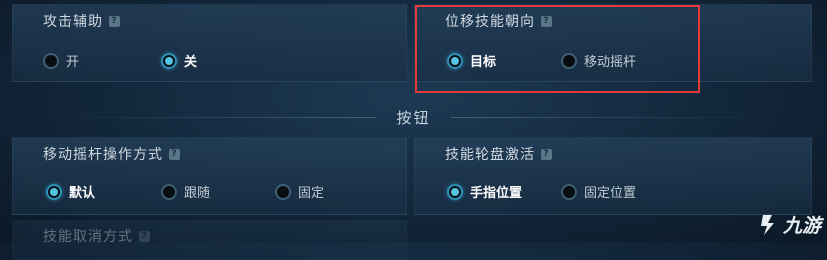 This screenshot has height=260, width=827. What do you see at coordinates (598, 191) in the screenshot?
I see `skill-wheel-option-fixed: 固定位置` at bounding box center [598, 191].